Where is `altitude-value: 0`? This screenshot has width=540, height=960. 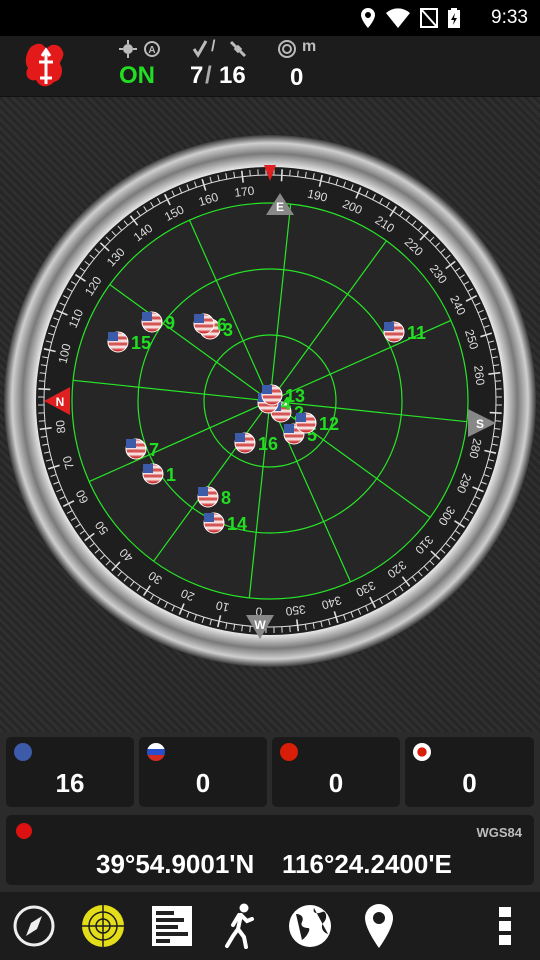
altitude-value: 0 is located at coordinates (297, 77).